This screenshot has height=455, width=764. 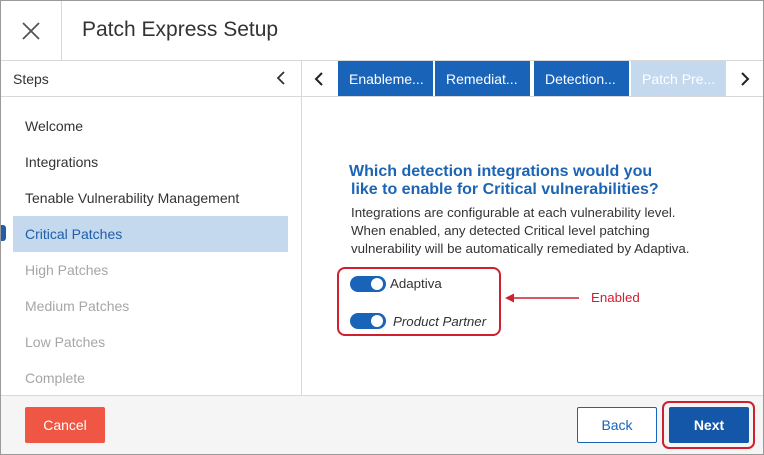 I want to click on cancel-button: Cancel, so click(x=65, y=425).